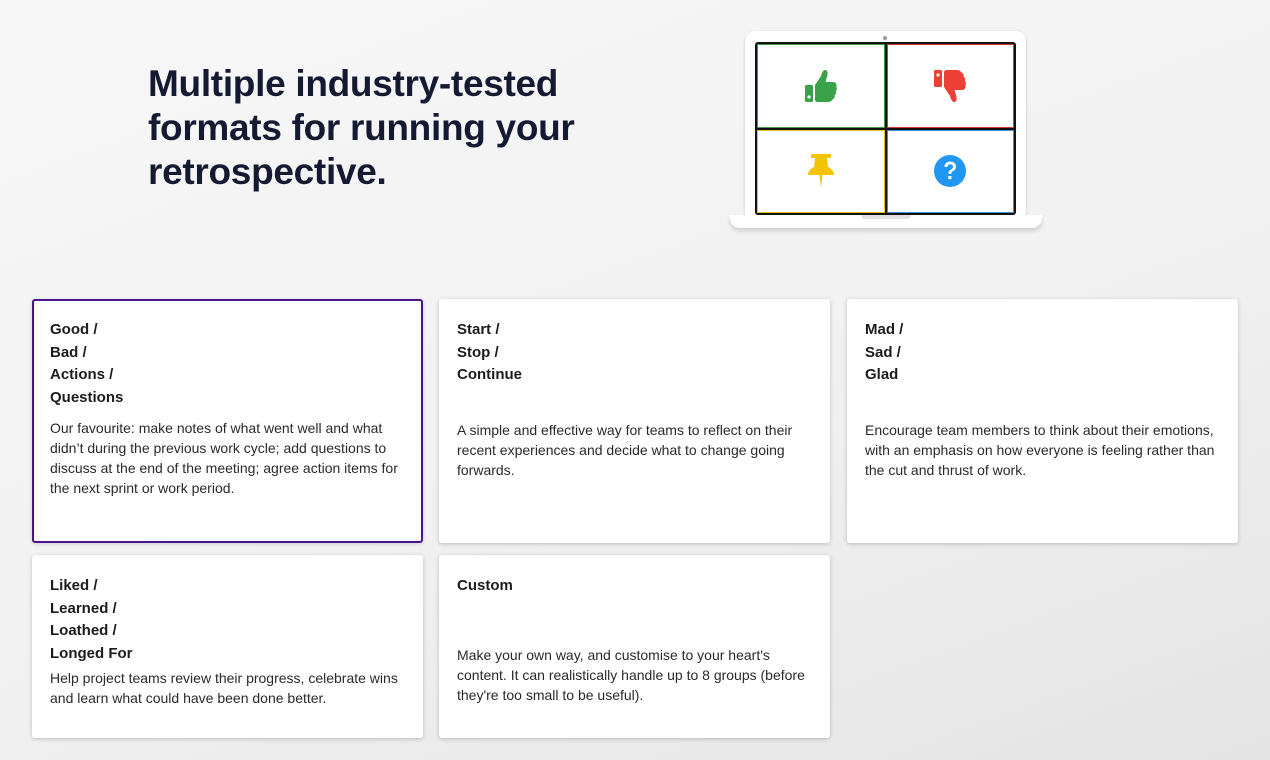 This screenshot has width=1270, height=760. I want to click on card-title: Start / Stop / Continue, so click(635, 353).